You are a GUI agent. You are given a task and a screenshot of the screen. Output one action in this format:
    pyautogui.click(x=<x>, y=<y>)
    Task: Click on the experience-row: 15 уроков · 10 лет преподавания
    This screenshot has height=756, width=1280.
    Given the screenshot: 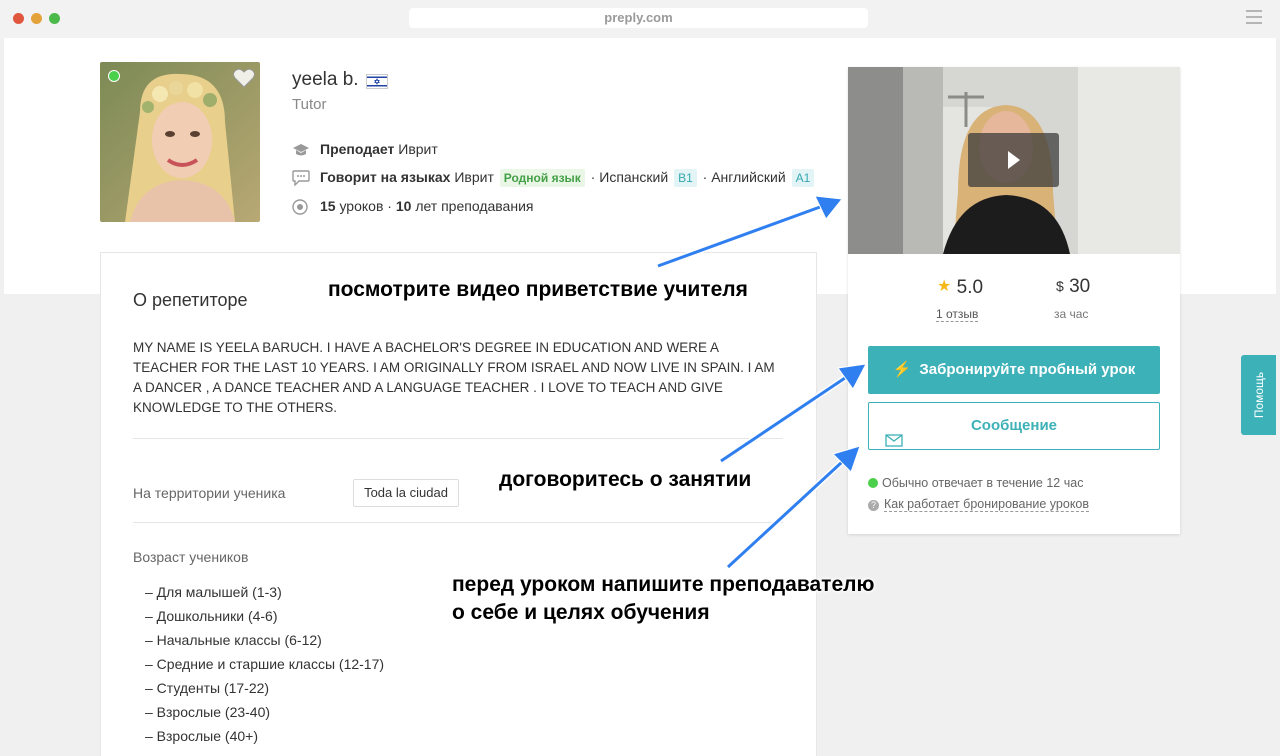 What is the action you would take?
    pyautogui.click(x=412, y=206)
    